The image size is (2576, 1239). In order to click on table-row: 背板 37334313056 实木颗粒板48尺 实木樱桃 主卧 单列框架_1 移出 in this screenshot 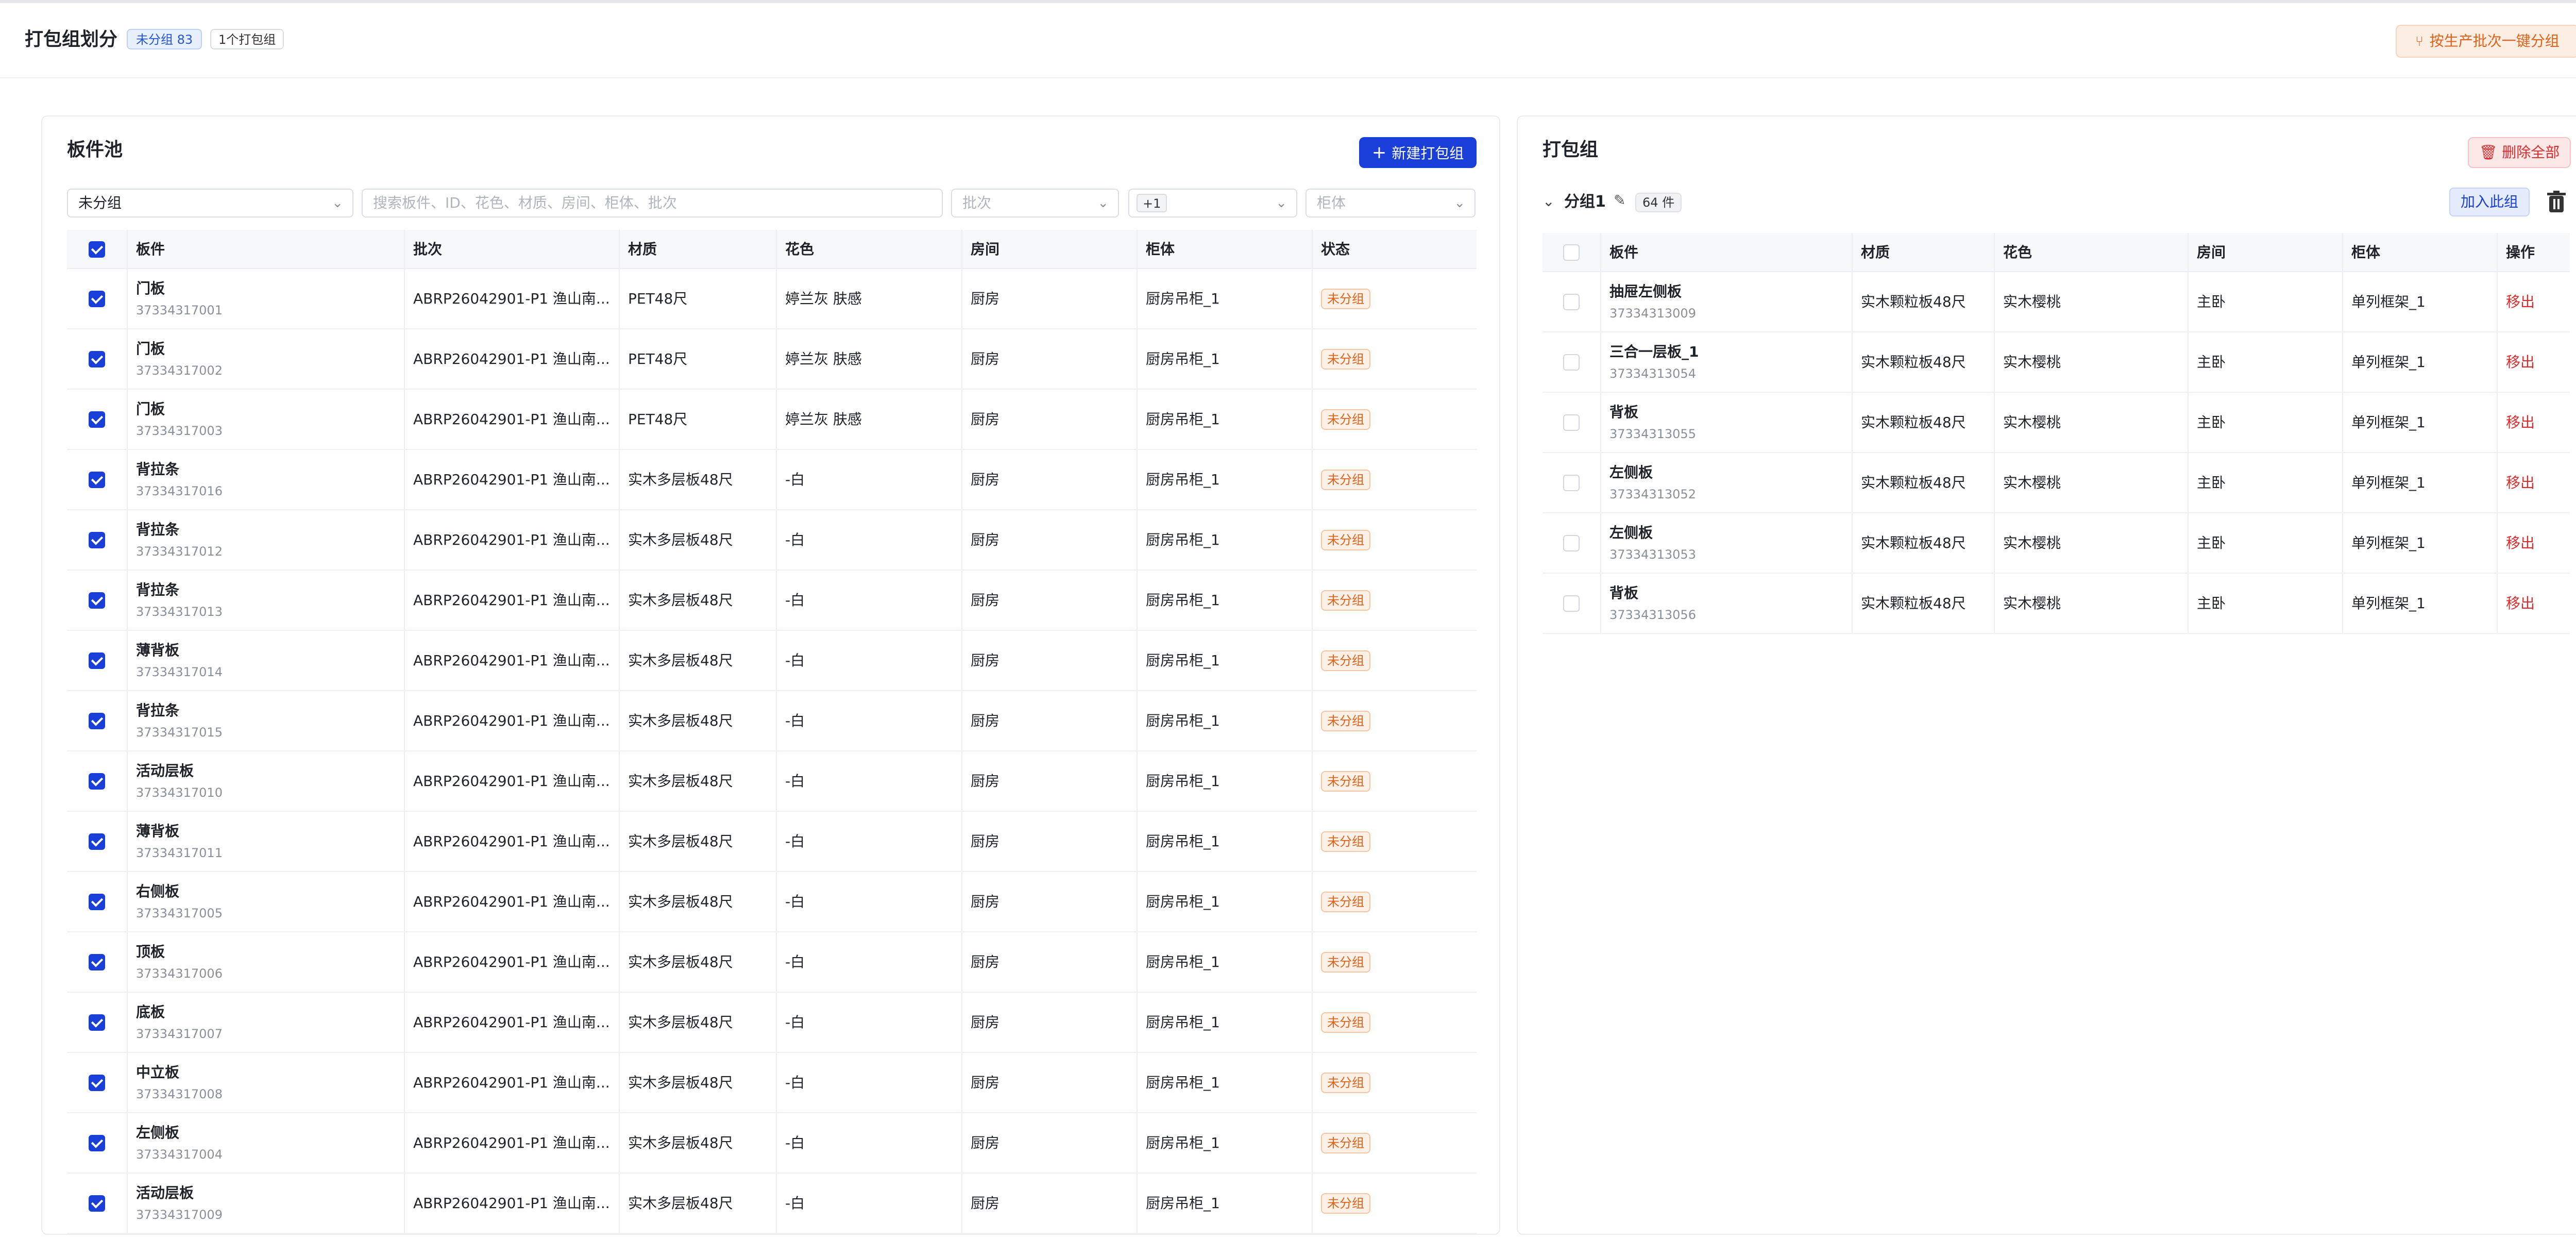, I will do `click(2056, 604)`.